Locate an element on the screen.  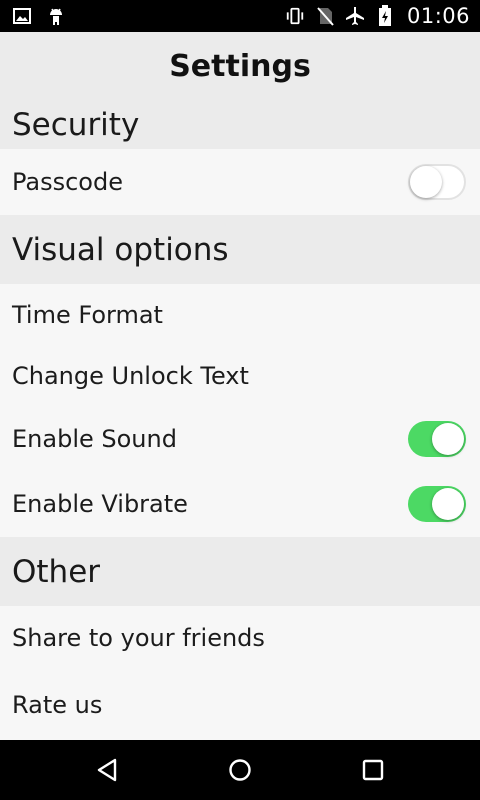
battery-charging-icon is located at coordinates (385, 15).